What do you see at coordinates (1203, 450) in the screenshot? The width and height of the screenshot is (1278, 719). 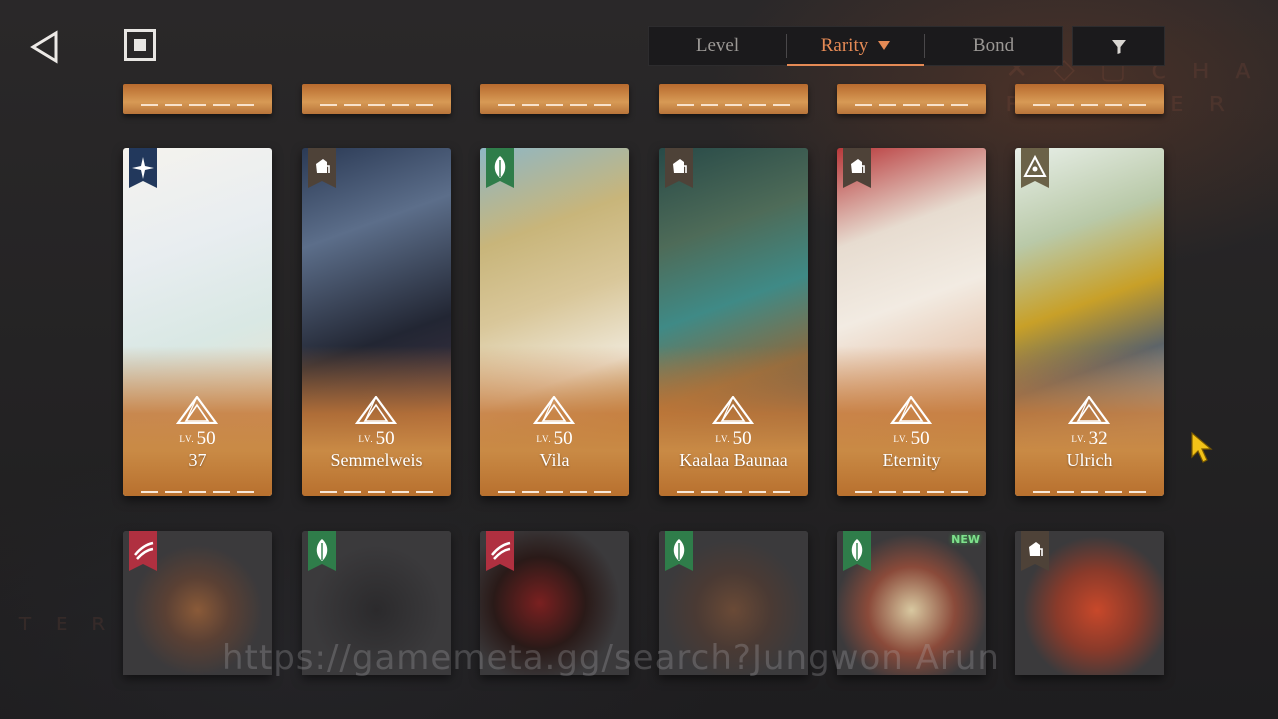 I see `mouse-cursor-icon` at bounding box center [1203, 450].